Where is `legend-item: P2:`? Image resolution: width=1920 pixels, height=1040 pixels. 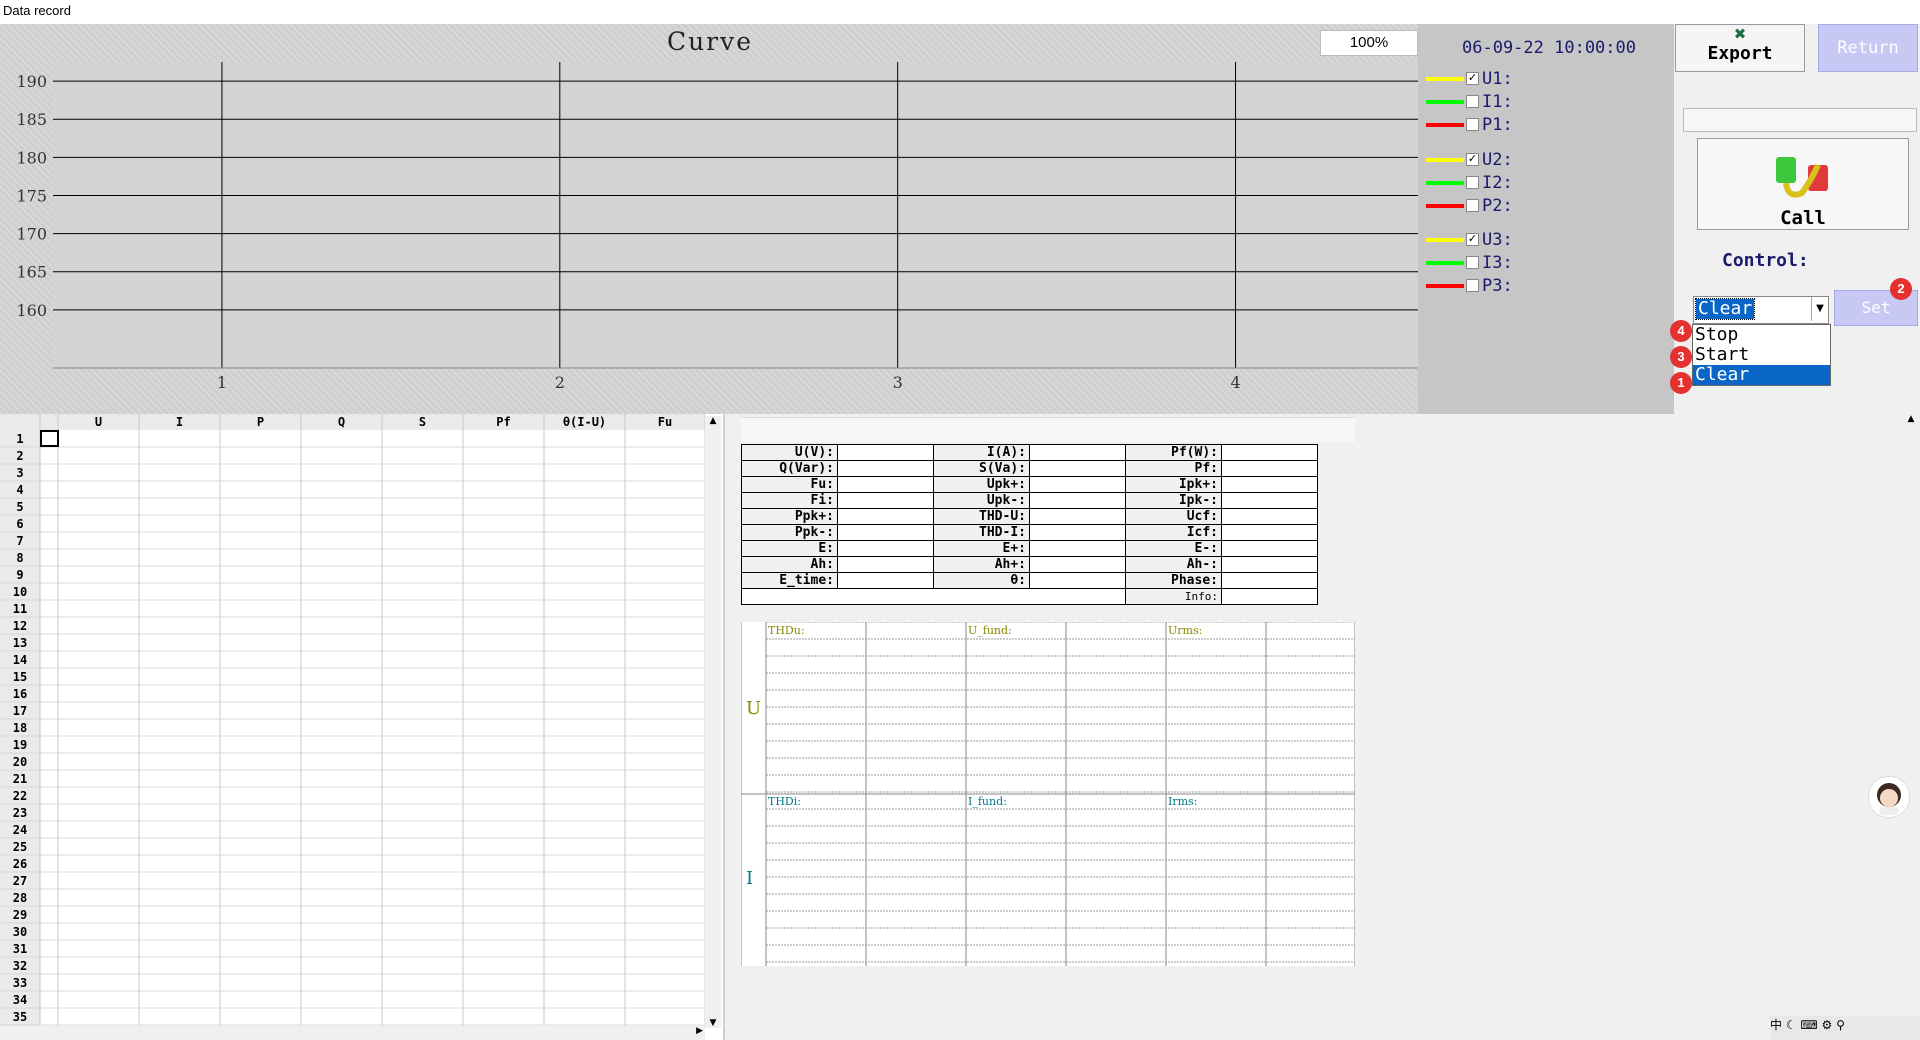 legend-item: P2: is located at coordinates (1486, 206).